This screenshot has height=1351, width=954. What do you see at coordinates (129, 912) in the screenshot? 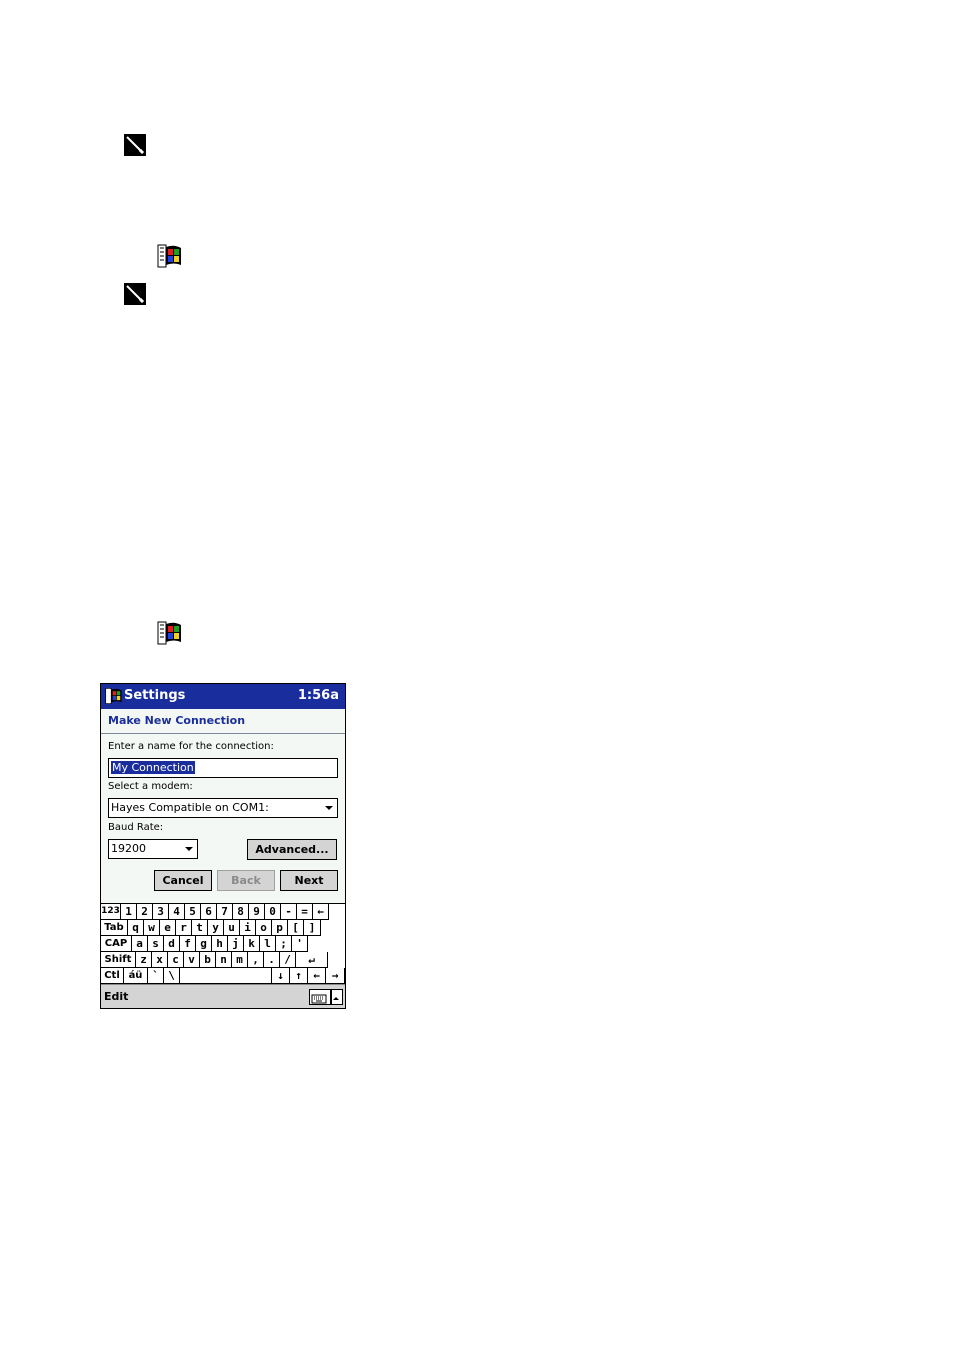
I see `key-1: 1` at bounding box center [129, 912].